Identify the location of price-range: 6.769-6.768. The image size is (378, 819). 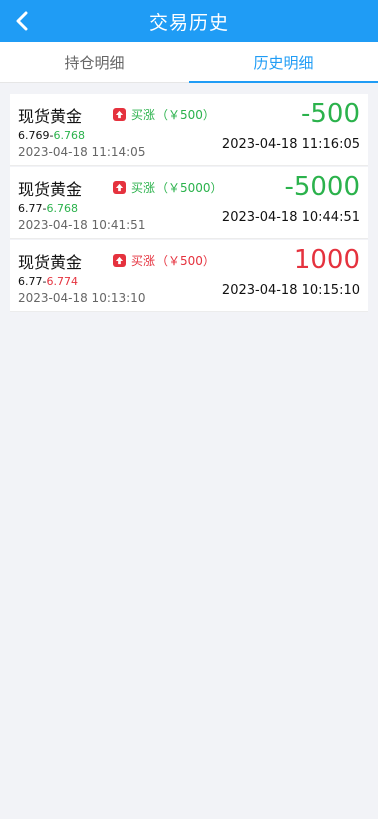
(51, 135).